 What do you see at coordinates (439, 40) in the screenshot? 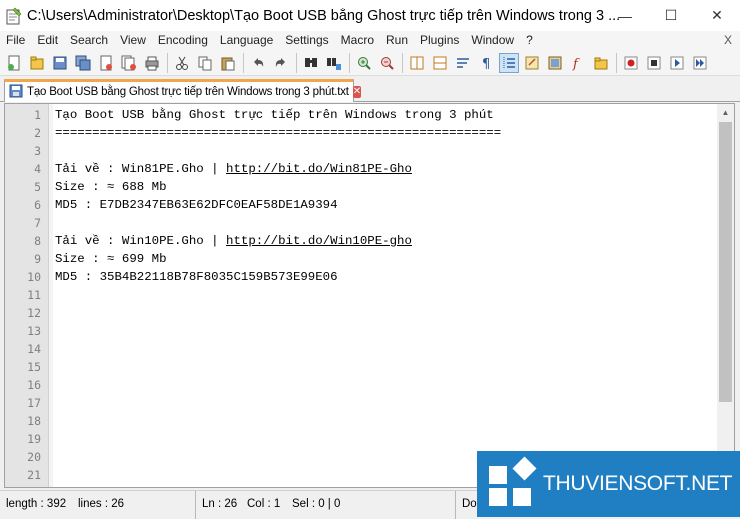
I see `menu-plugins: Plugins` at bounding box center [439, 40].